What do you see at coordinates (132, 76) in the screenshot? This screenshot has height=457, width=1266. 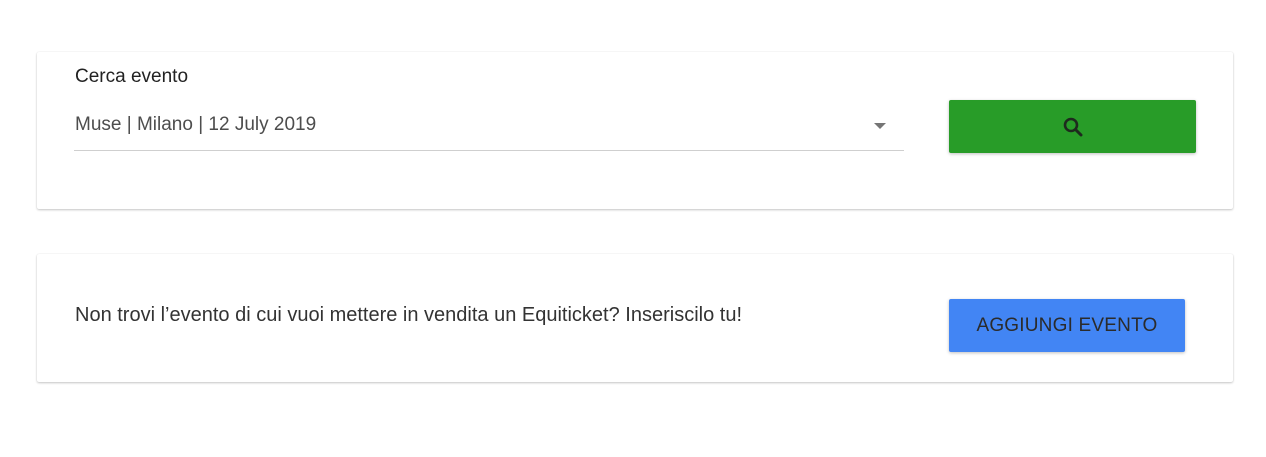 I see `search-field-label: Cerca evento` at bounding box center [132, 76].